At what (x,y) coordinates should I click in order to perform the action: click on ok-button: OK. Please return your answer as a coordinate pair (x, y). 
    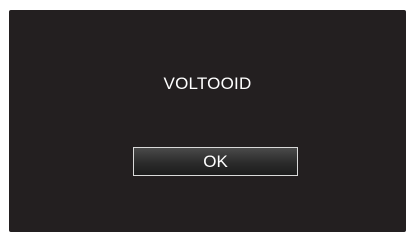
    Looking at the image, I should click on (215, 161).